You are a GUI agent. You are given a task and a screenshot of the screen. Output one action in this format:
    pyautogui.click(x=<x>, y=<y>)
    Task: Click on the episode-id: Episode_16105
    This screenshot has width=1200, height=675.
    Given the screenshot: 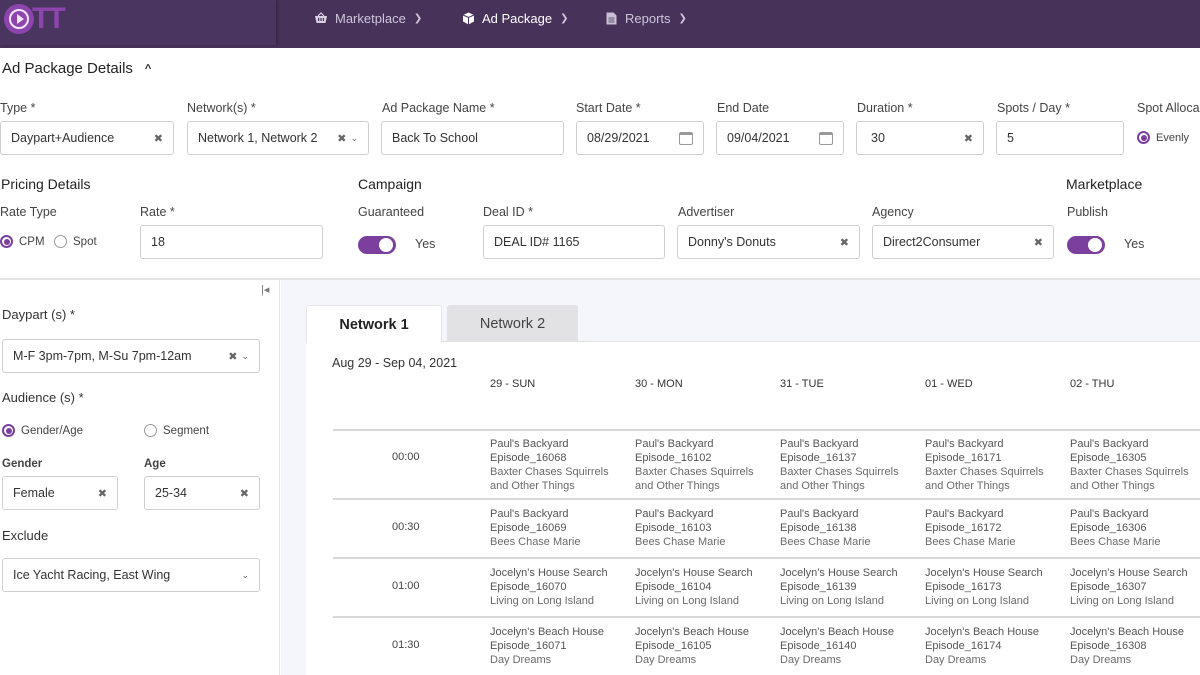 What is the action you would take?
    pyautogui.click(x=673, y=646)
    